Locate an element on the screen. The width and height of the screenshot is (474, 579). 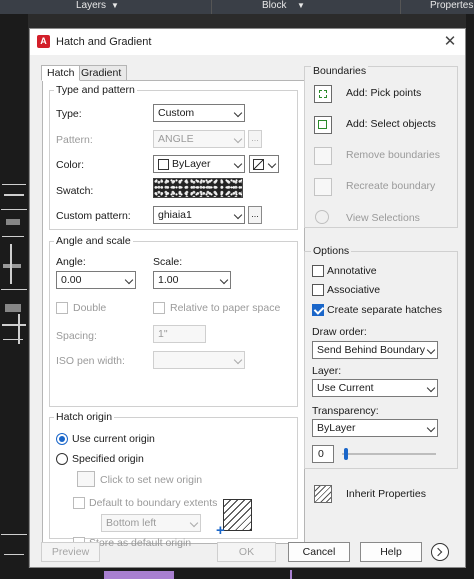
pattern-swatch-preview is located at coordinates (198, 188).